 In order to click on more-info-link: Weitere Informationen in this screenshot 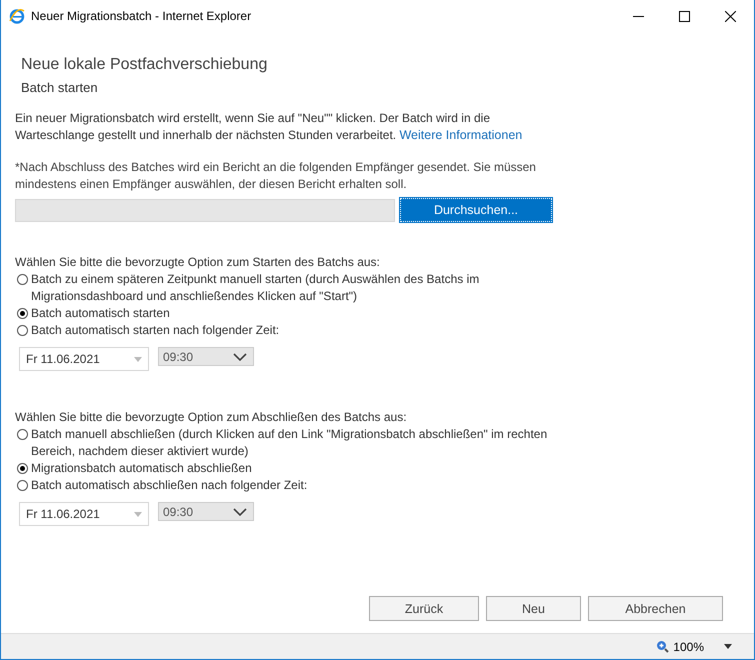, I will do `click(460, 135)`.